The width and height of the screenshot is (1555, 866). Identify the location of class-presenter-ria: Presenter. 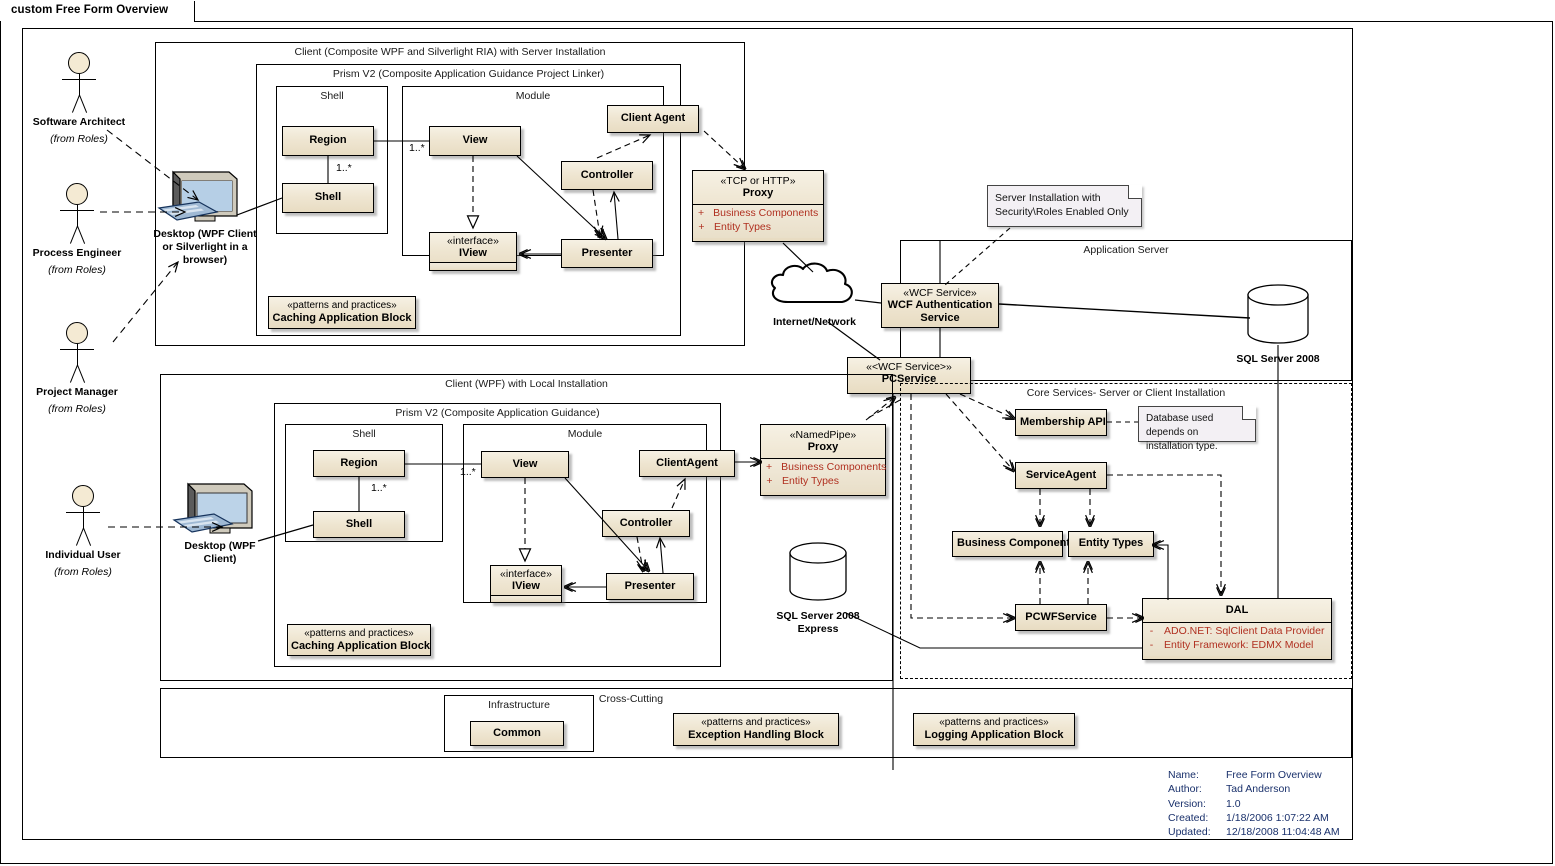
(607, 253).